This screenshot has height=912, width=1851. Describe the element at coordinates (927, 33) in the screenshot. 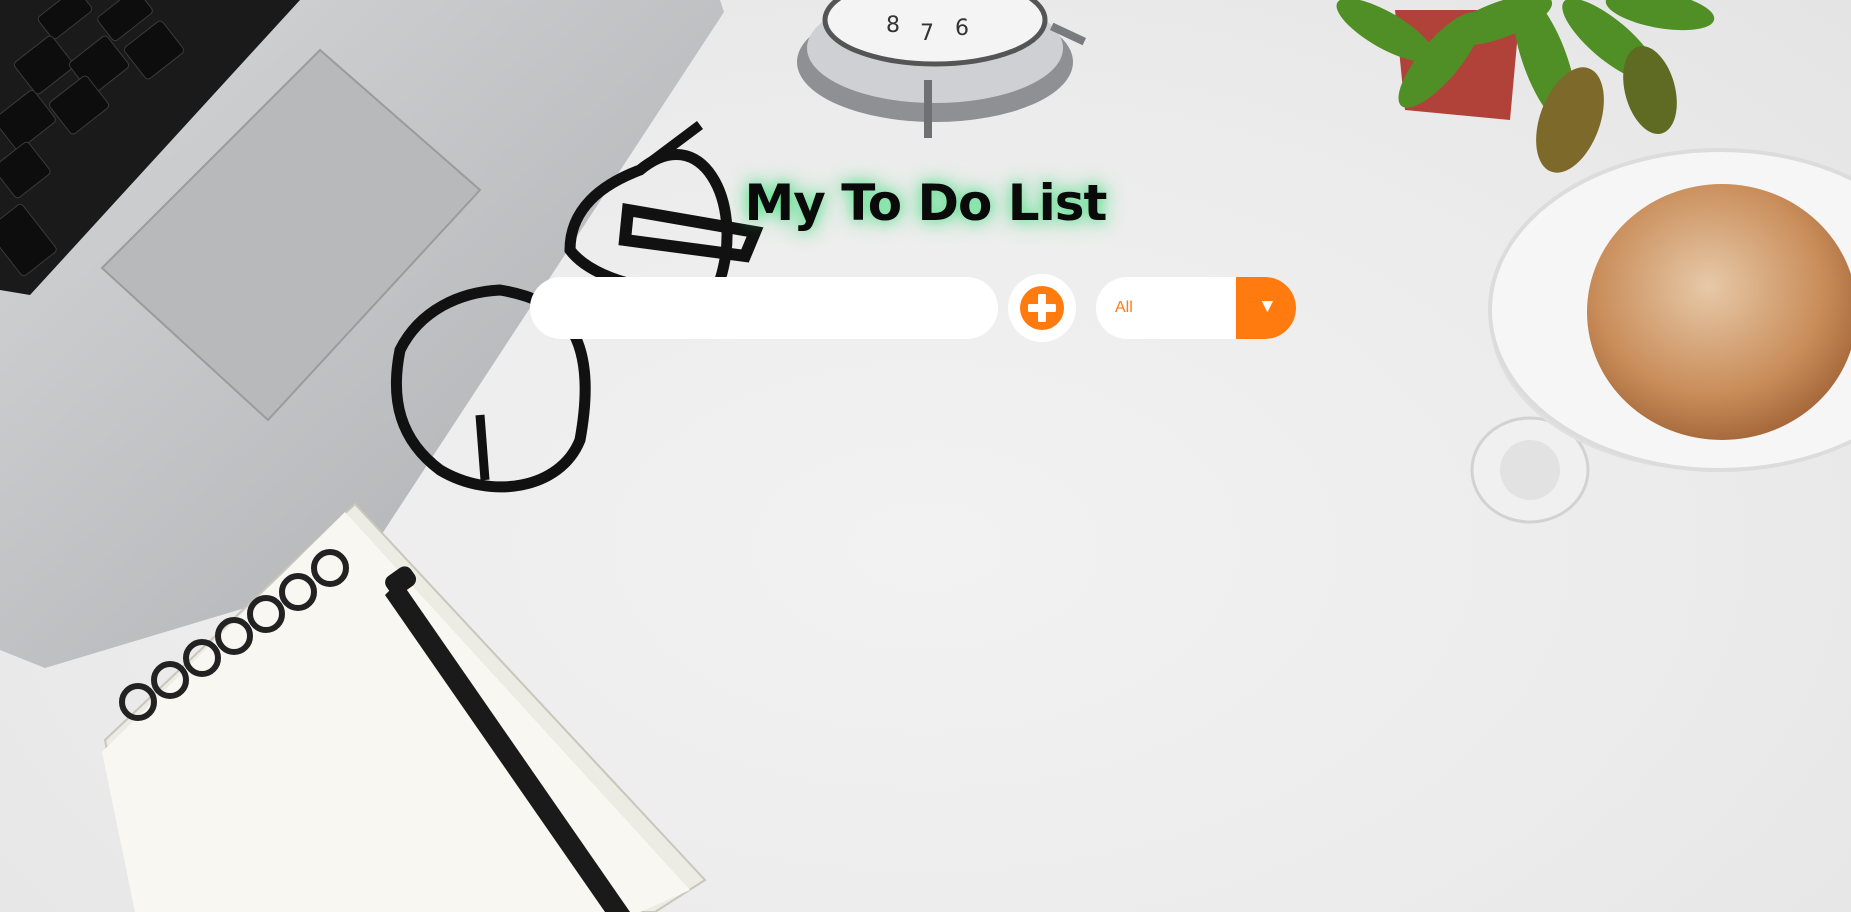

I see `svg-text: 7` at that location.